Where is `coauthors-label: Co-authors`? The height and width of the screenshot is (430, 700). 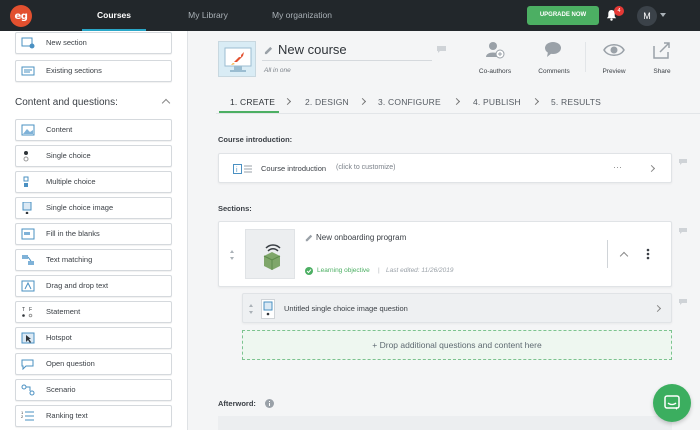 coauthors-label: Co-authors is located at coordinates (495, 71).